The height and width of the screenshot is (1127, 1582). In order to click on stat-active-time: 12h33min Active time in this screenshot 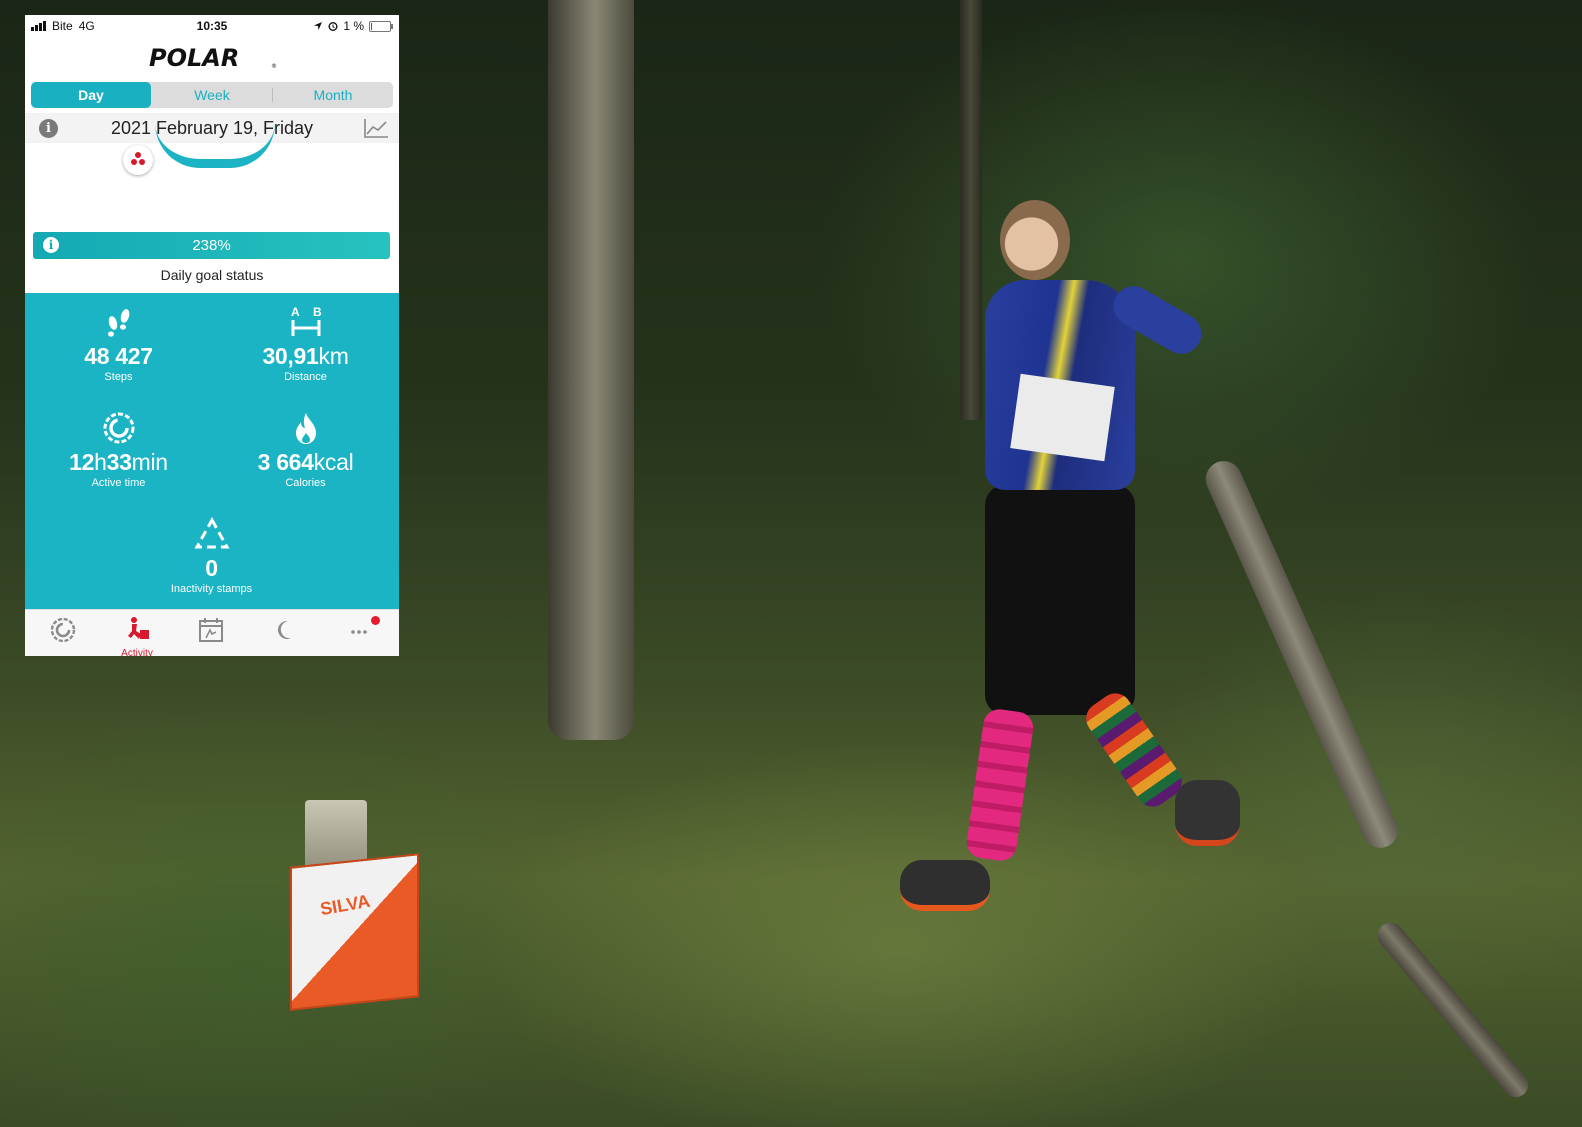, I will do `click(118, 449)`.